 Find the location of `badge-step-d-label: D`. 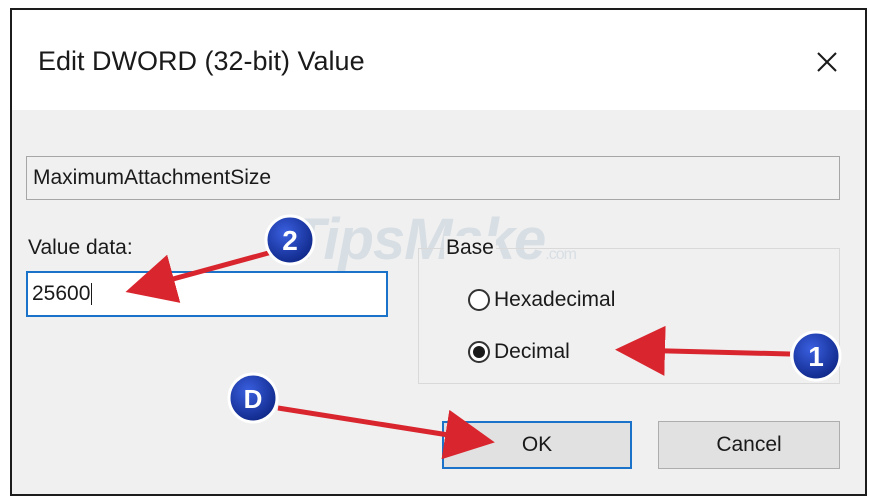

badge-step-d-label: D is located at coordinates (253, 399).